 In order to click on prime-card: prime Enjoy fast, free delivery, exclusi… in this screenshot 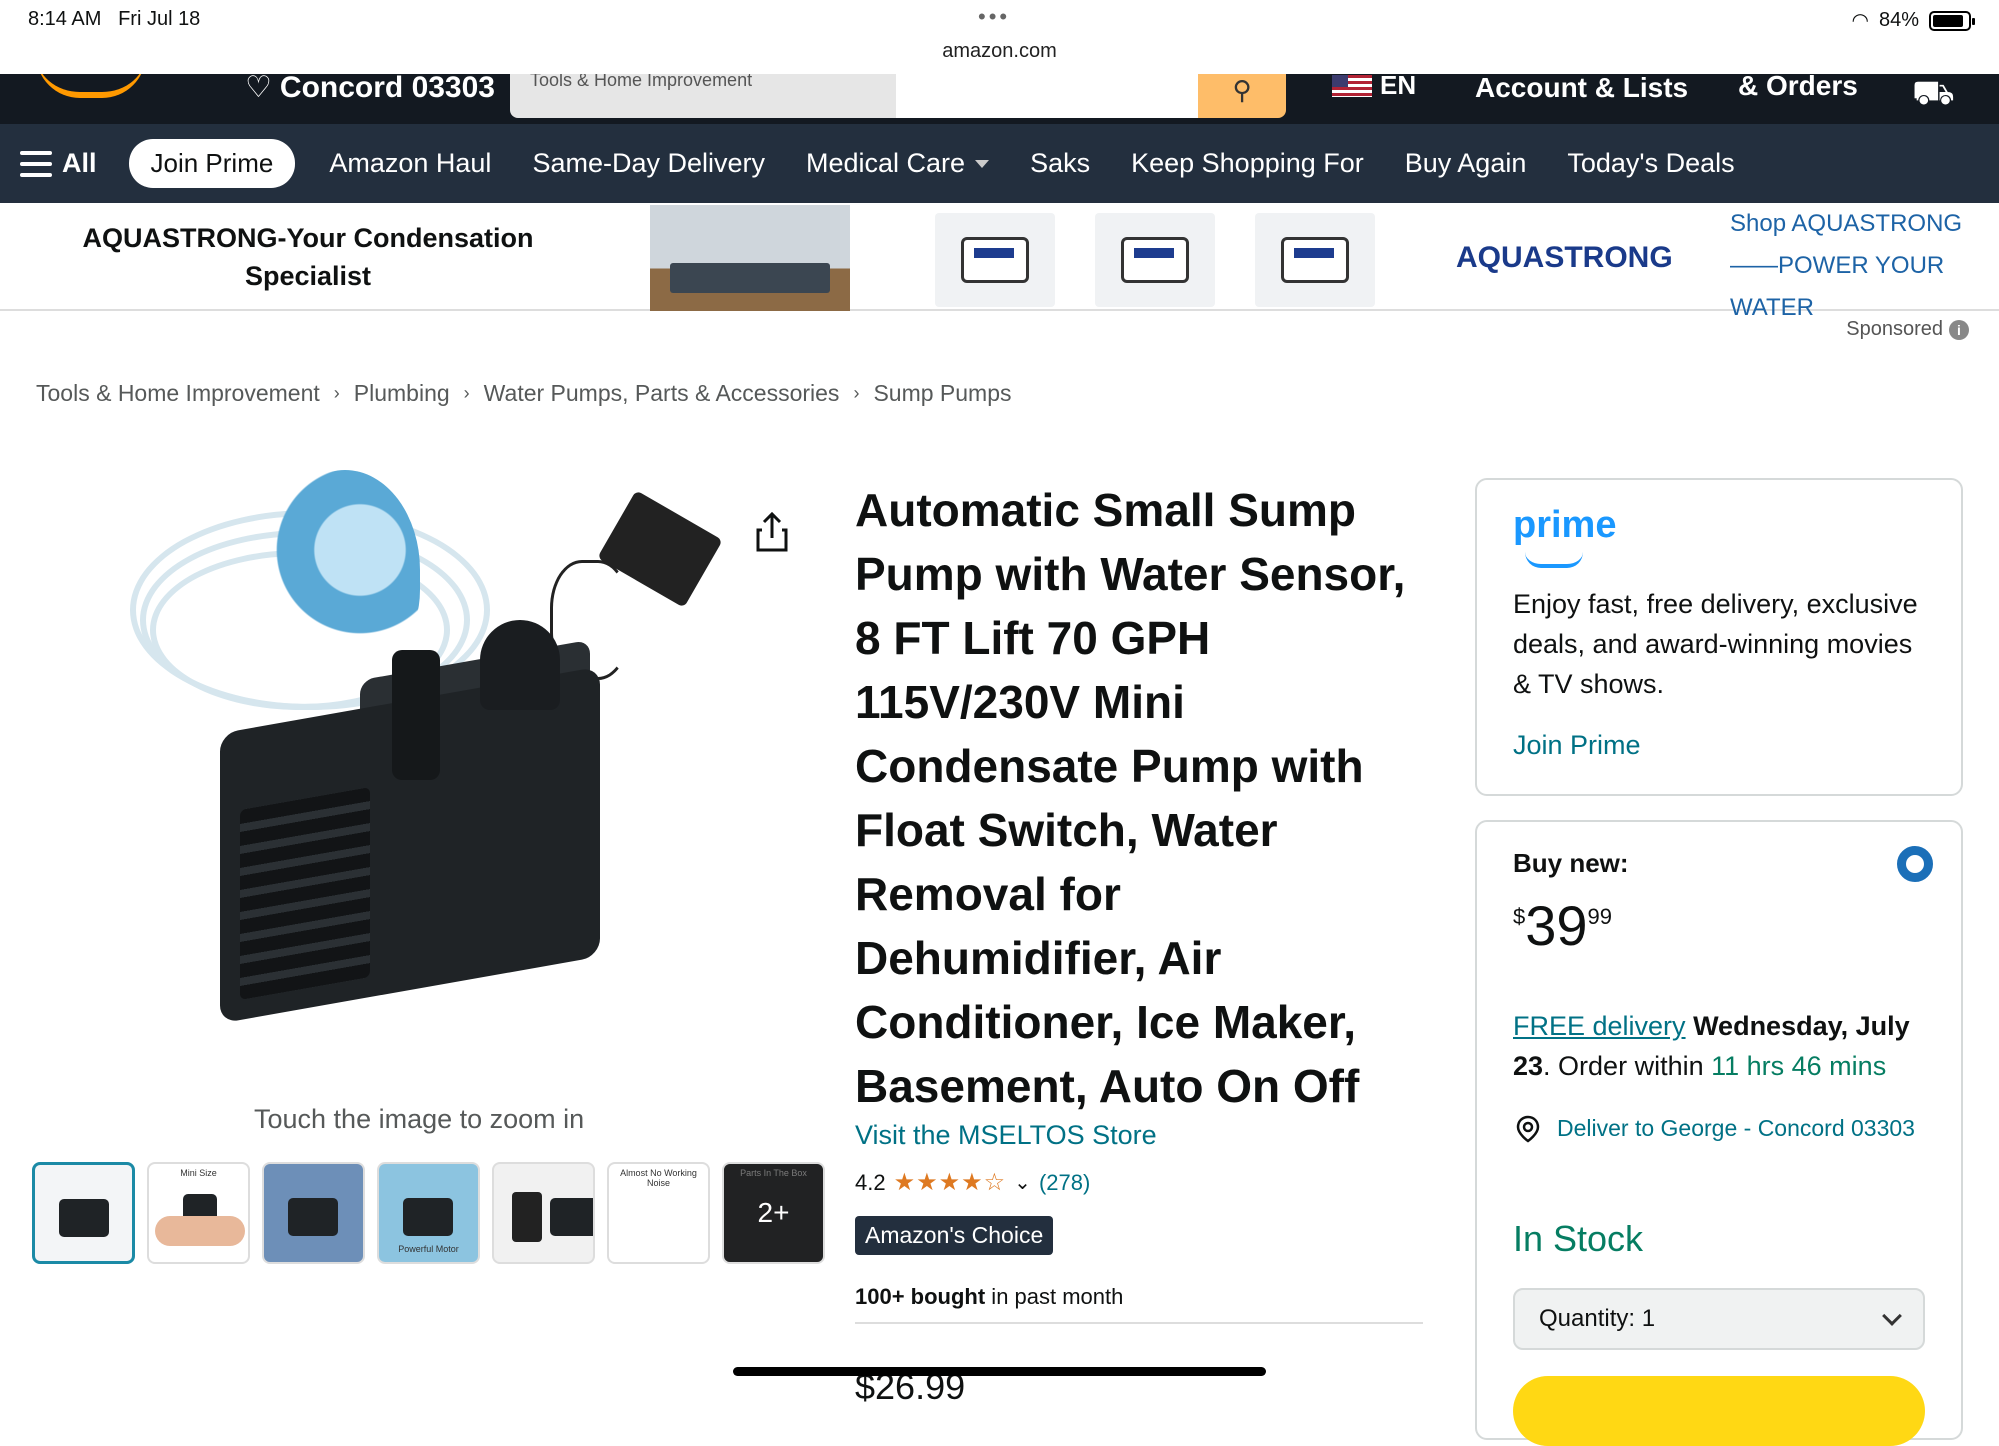, I will do `click(1719, 637)`.